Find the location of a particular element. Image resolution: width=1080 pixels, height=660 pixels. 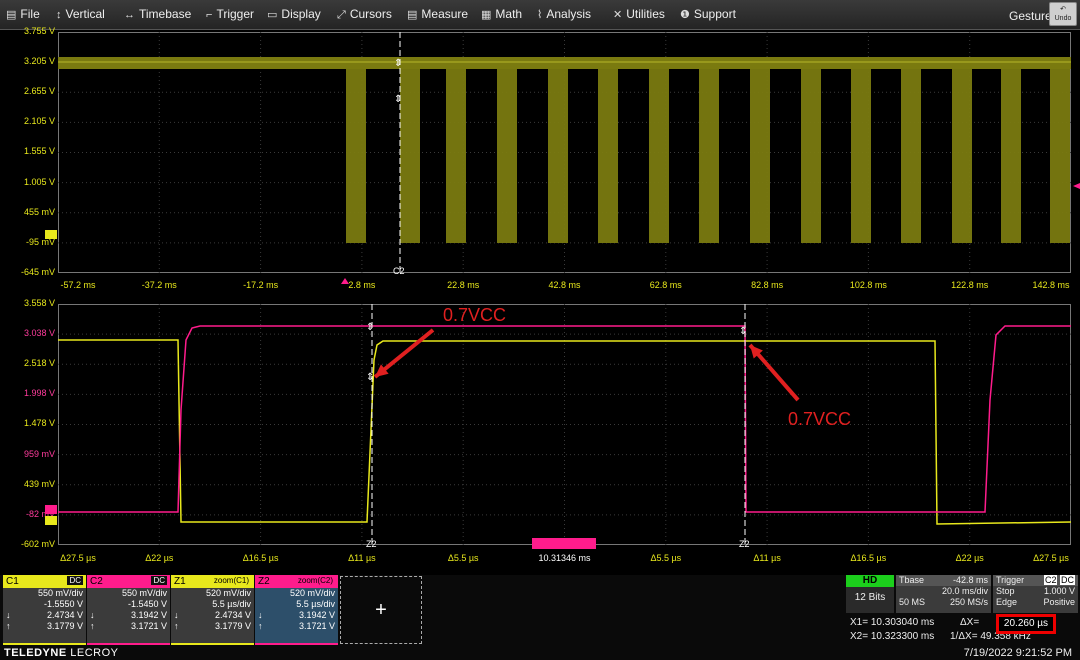

support-icon: ❶ is located at coordinates (685, 15).